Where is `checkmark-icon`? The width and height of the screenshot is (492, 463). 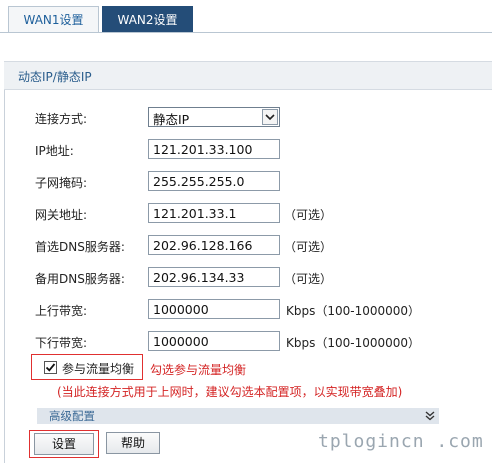
checkmark-icon is located at coordinates (50, 367).